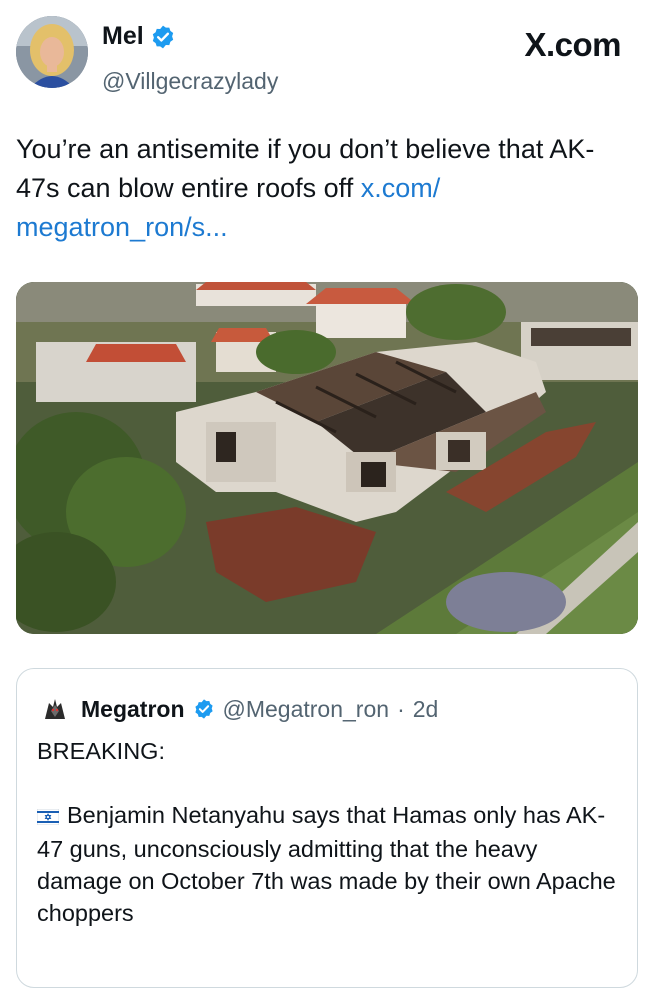 The height and width of the screenshot is (988, 655). Describe the element at coordinates (190, 81) in the screenshot. I see `author-handle: @Villgecrazylady` at that location.